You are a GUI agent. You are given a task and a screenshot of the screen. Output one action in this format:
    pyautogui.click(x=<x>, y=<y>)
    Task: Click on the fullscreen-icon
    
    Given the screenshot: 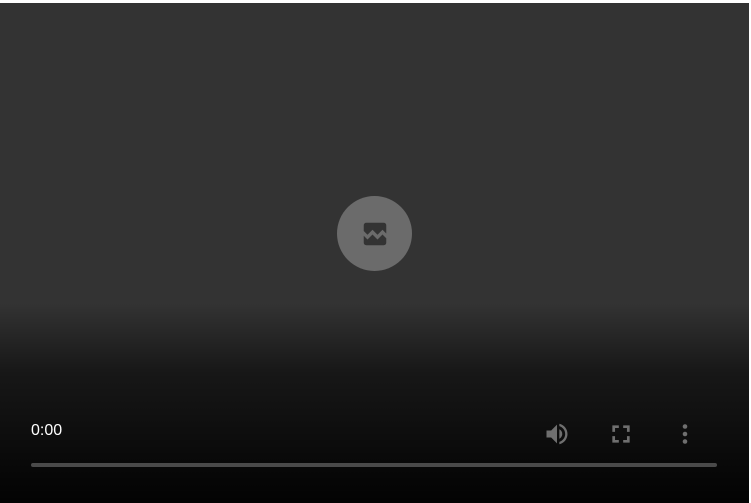 What is the action you would take?
    pyautogui.click(x=621, y=434)
    